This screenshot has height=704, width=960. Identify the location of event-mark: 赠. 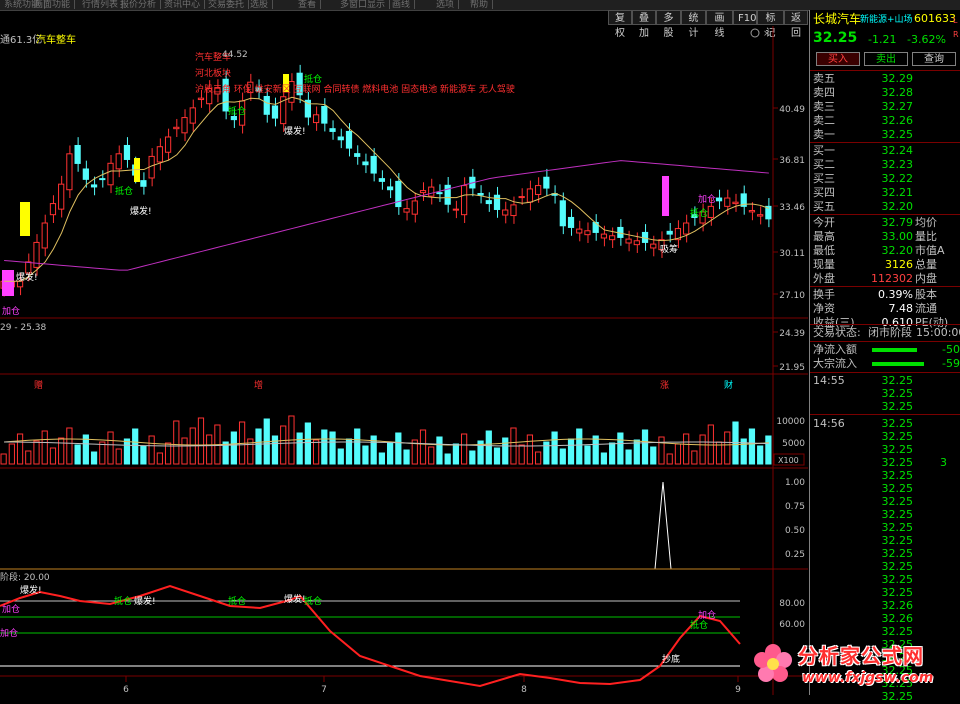
(38, 385).